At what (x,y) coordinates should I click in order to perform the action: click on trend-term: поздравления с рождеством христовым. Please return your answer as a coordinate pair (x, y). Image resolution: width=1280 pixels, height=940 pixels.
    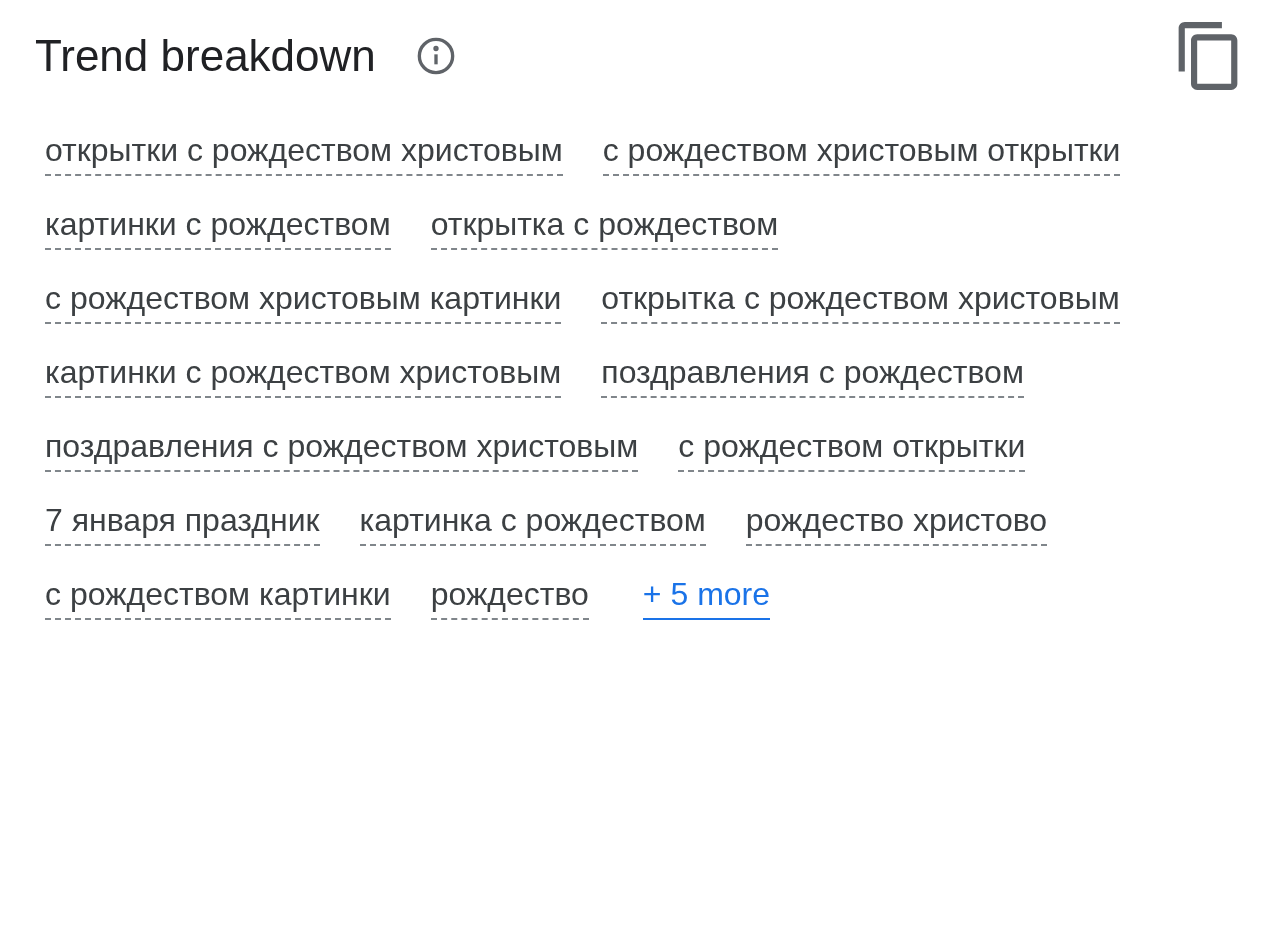
    Looking at the image, I should click on (342, 447).